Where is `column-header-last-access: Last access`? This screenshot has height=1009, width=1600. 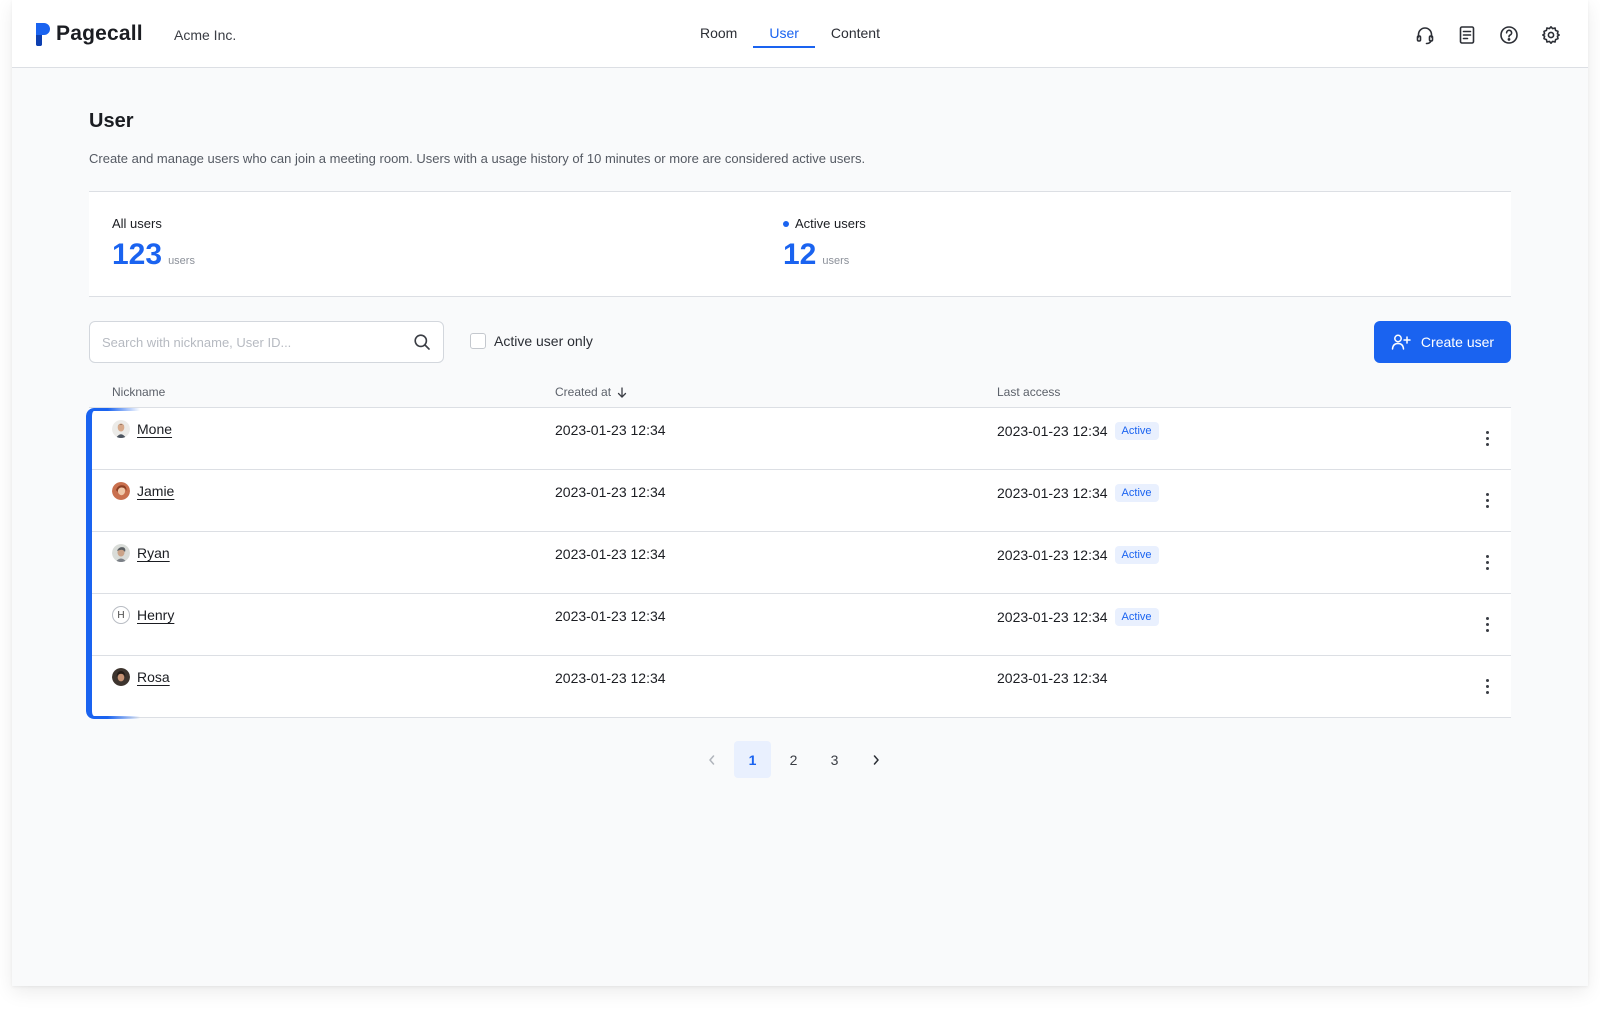 column-header-last-access: Last access is located at coordinates (1028, 392).